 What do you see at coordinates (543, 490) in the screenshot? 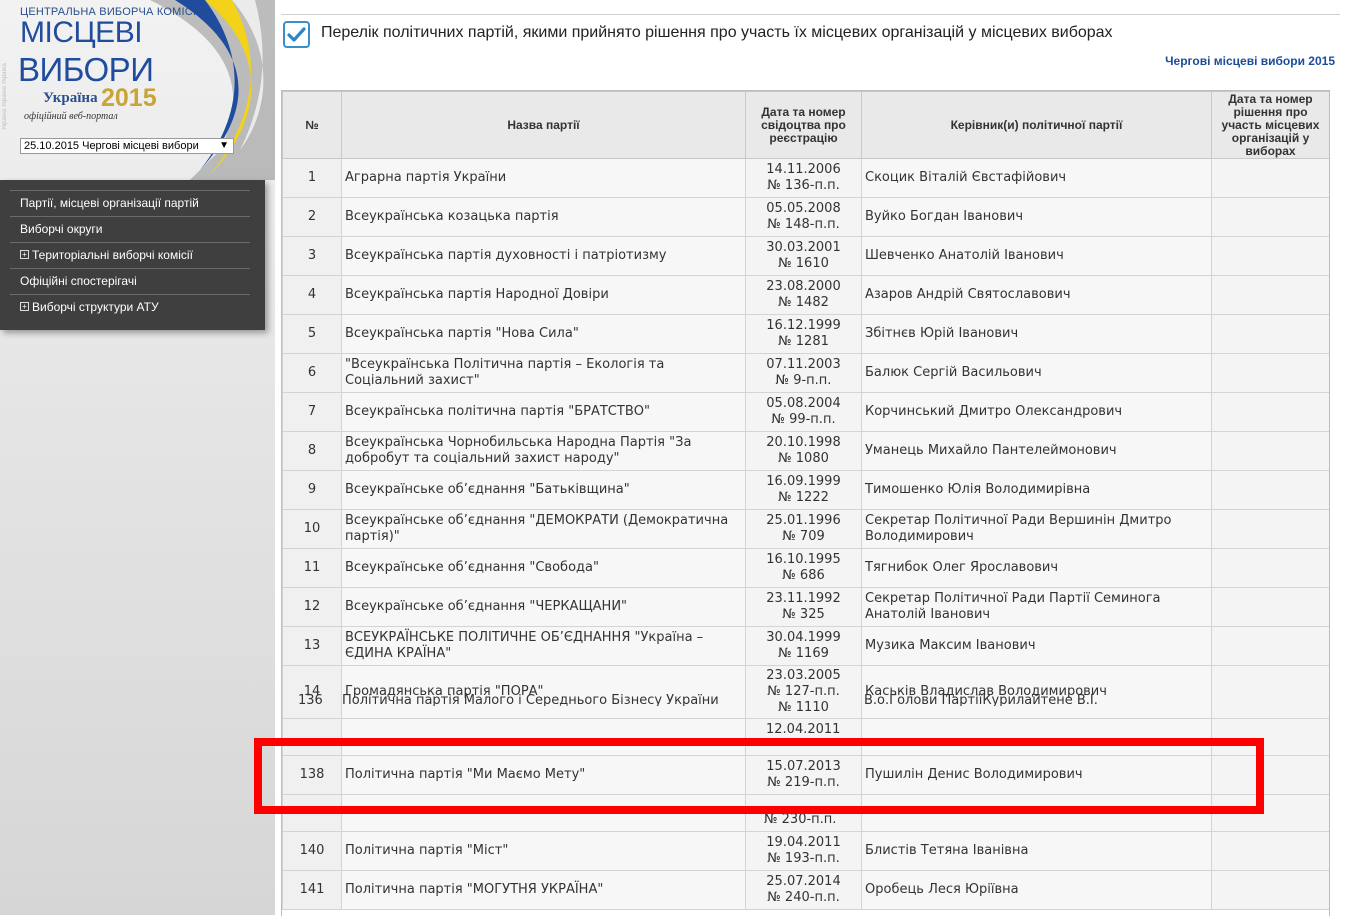
I see `party-name: Всеукраїнське об’єднання "Батьківщина"` at bounding box center [543, 490].